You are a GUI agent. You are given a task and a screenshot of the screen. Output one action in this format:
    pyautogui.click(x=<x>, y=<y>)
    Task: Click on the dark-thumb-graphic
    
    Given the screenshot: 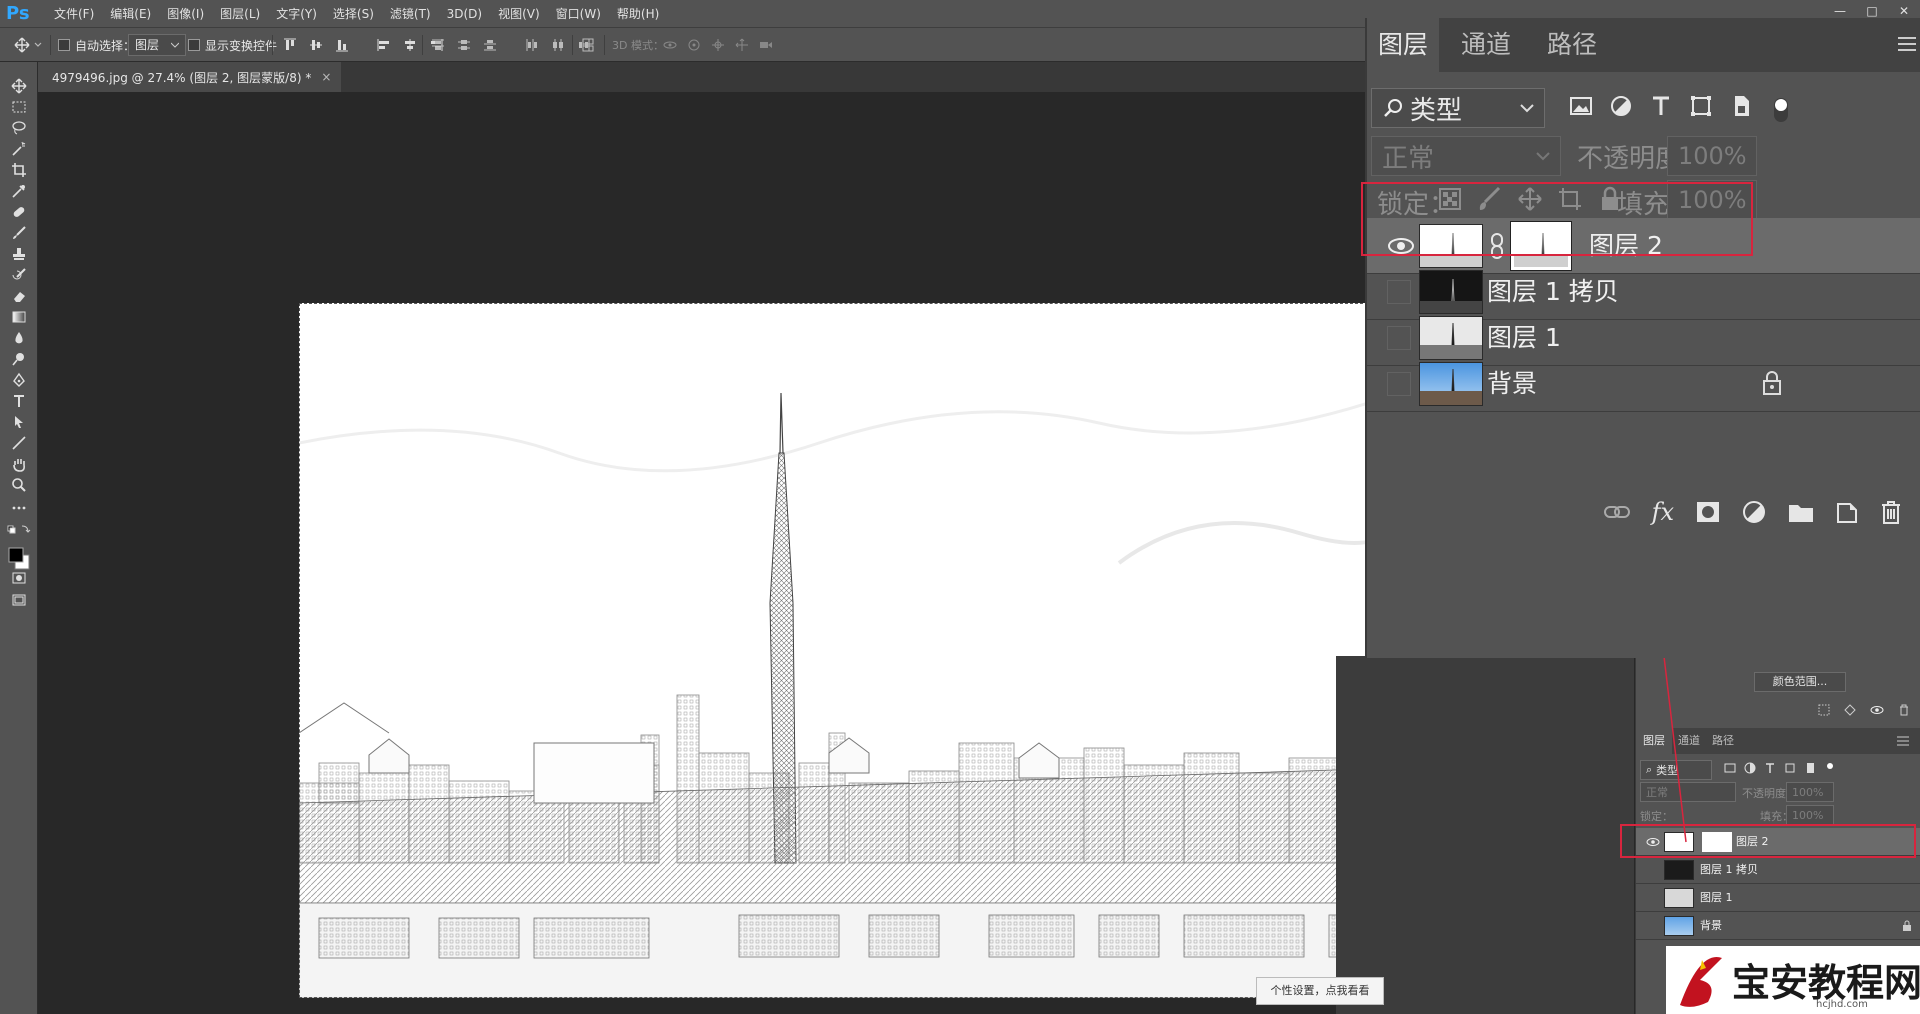 What is the action you would take?
    pyautogui.click(x=1451, y=295)
    